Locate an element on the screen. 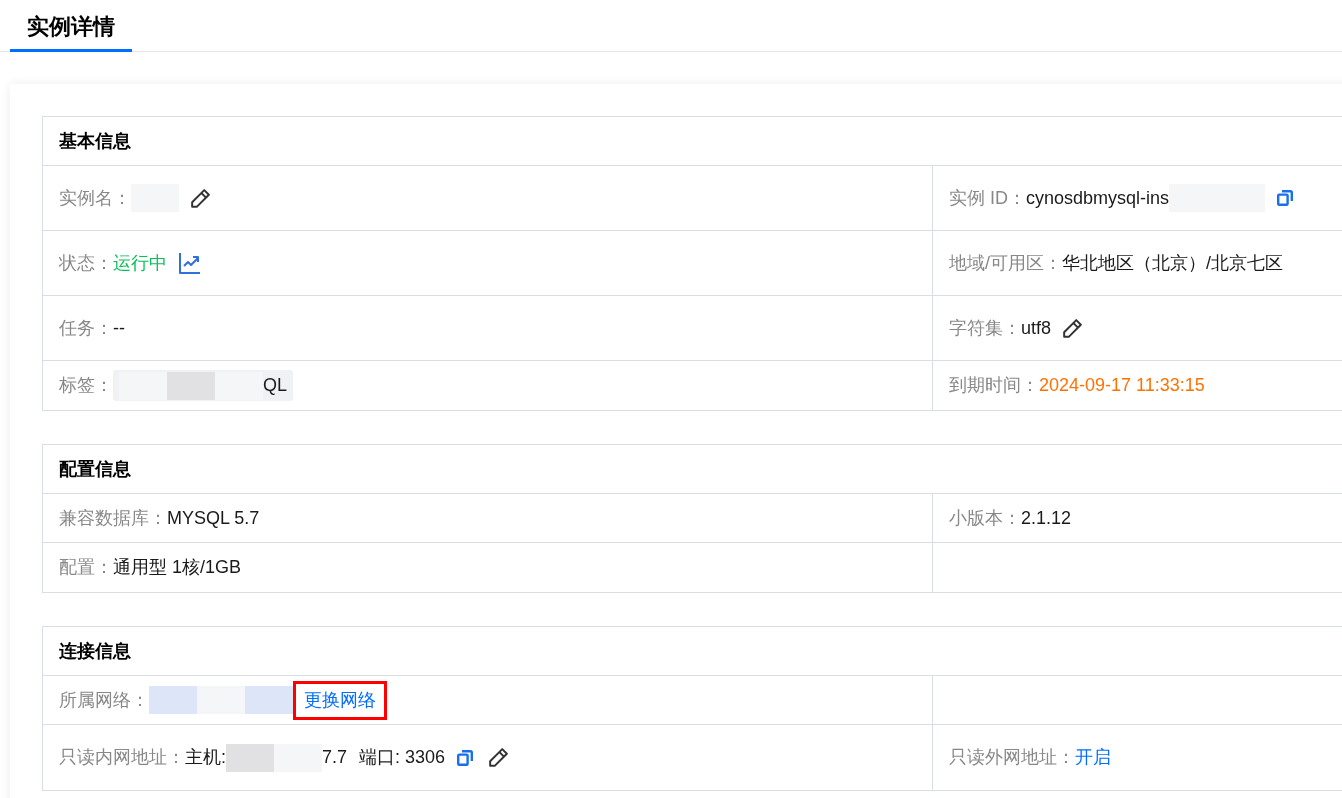 This screenshot has width=1342, height=798. field-label: 配置： is located at coordinates (86, 567).